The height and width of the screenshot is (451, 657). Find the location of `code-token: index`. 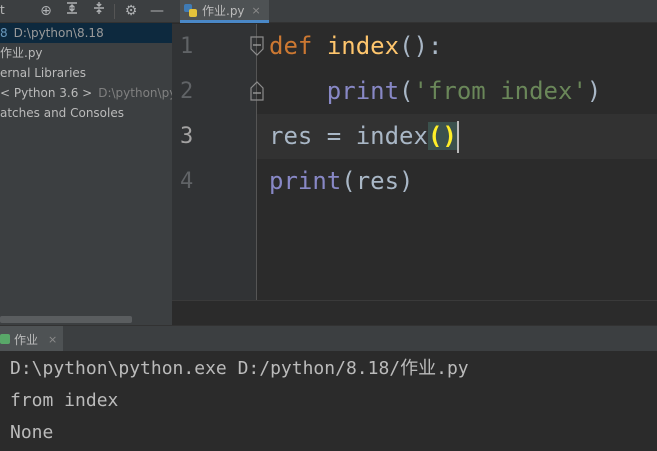

code-token: index is located at coordinates (363, 46).